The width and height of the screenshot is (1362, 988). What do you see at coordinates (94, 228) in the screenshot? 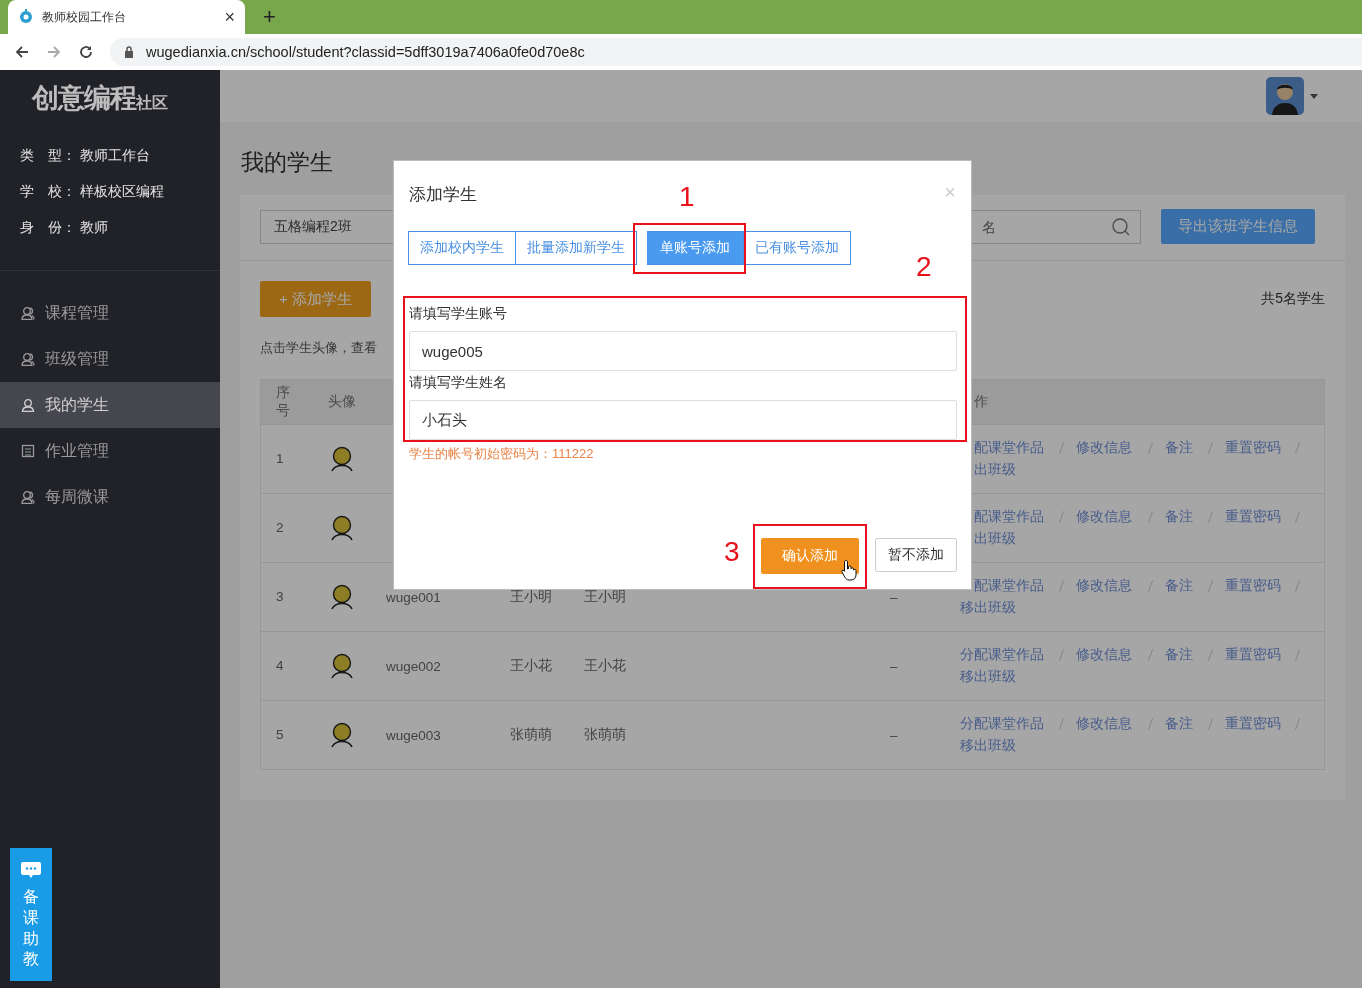
I see `info-value: 教师` at bounding box center [94, 228].